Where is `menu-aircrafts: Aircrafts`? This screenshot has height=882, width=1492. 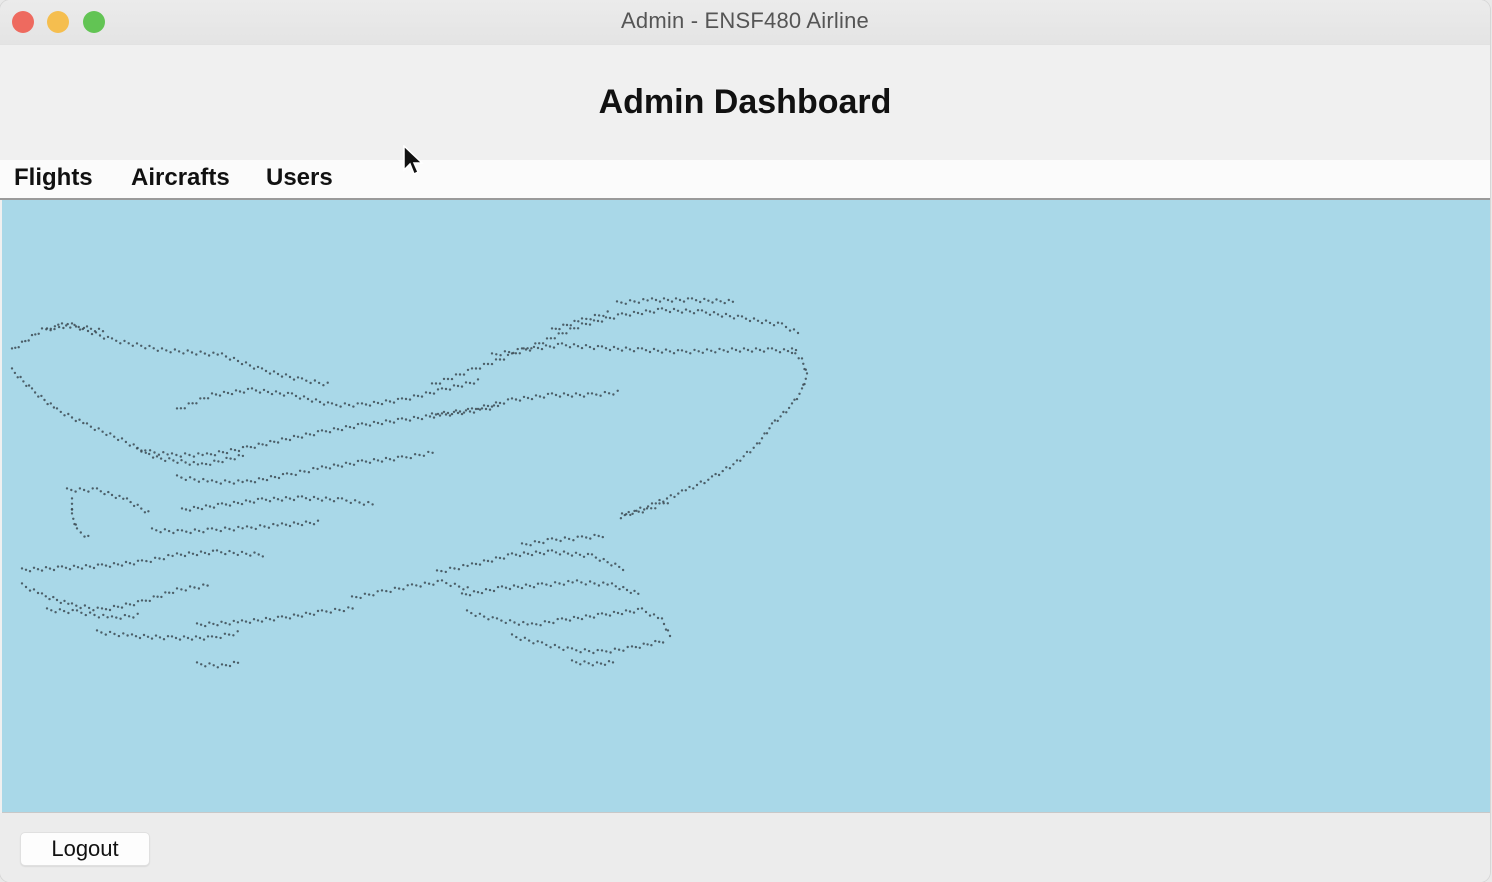 menu-aircrafts: Aircrafts is located at coordinates (180, 178).